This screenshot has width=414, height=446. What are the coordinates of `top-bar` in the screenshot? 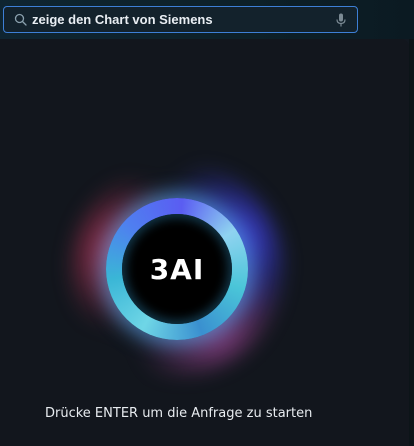 It's located at (207, 19).